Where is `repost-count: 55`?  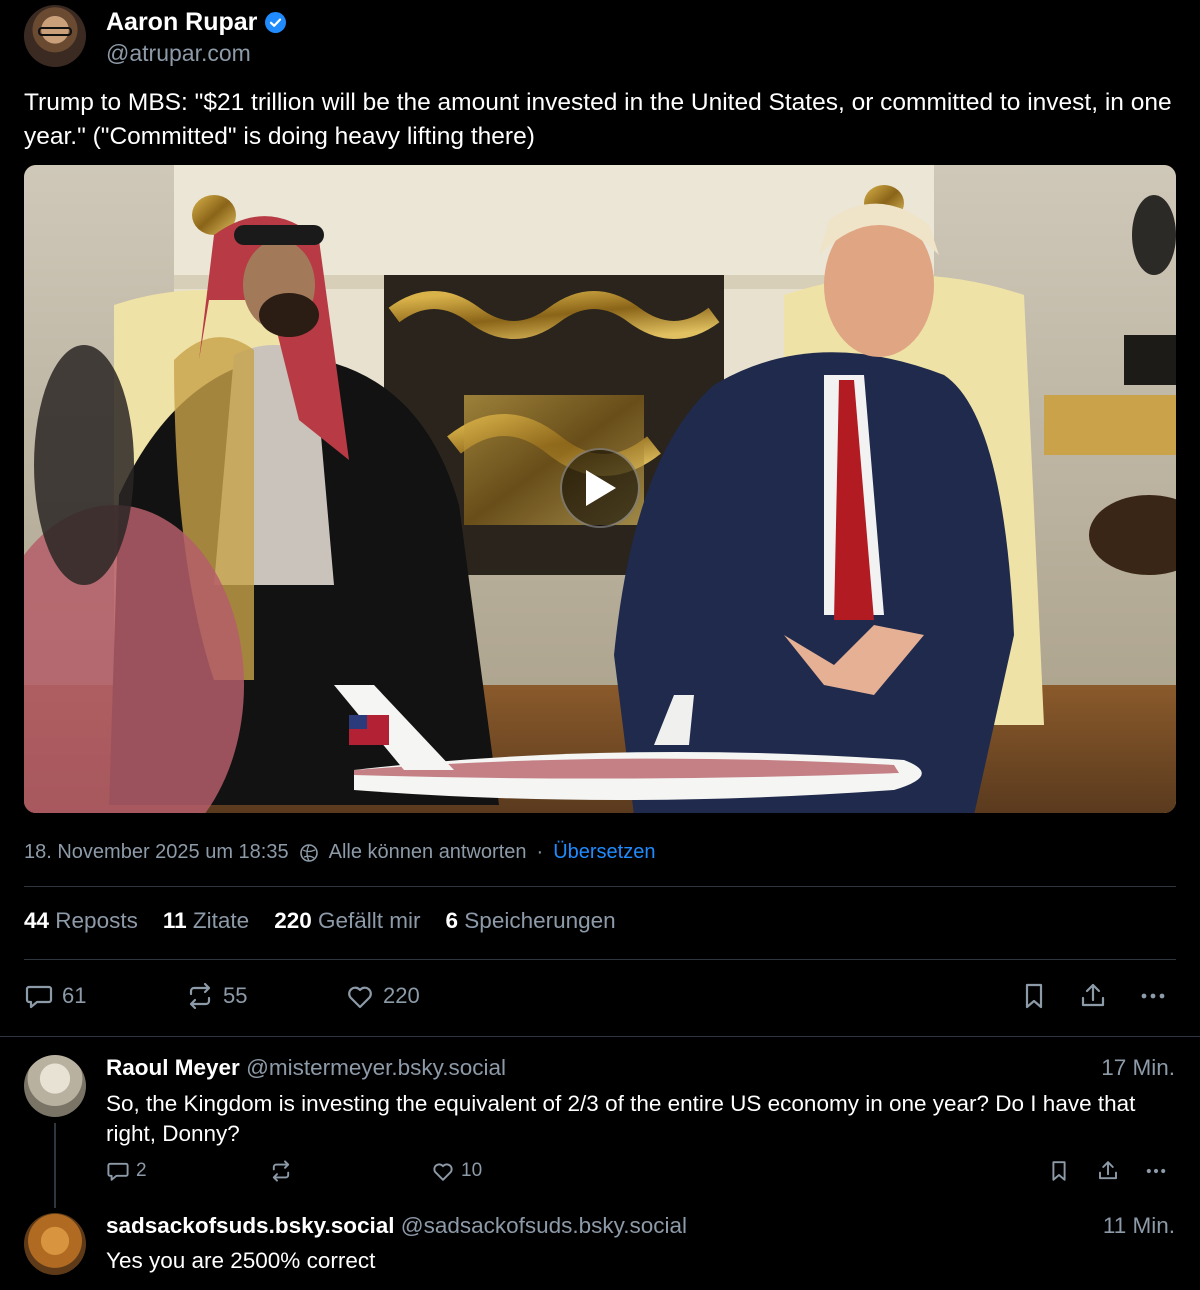
repost-count: 55 is located at coordinates (235, 995).